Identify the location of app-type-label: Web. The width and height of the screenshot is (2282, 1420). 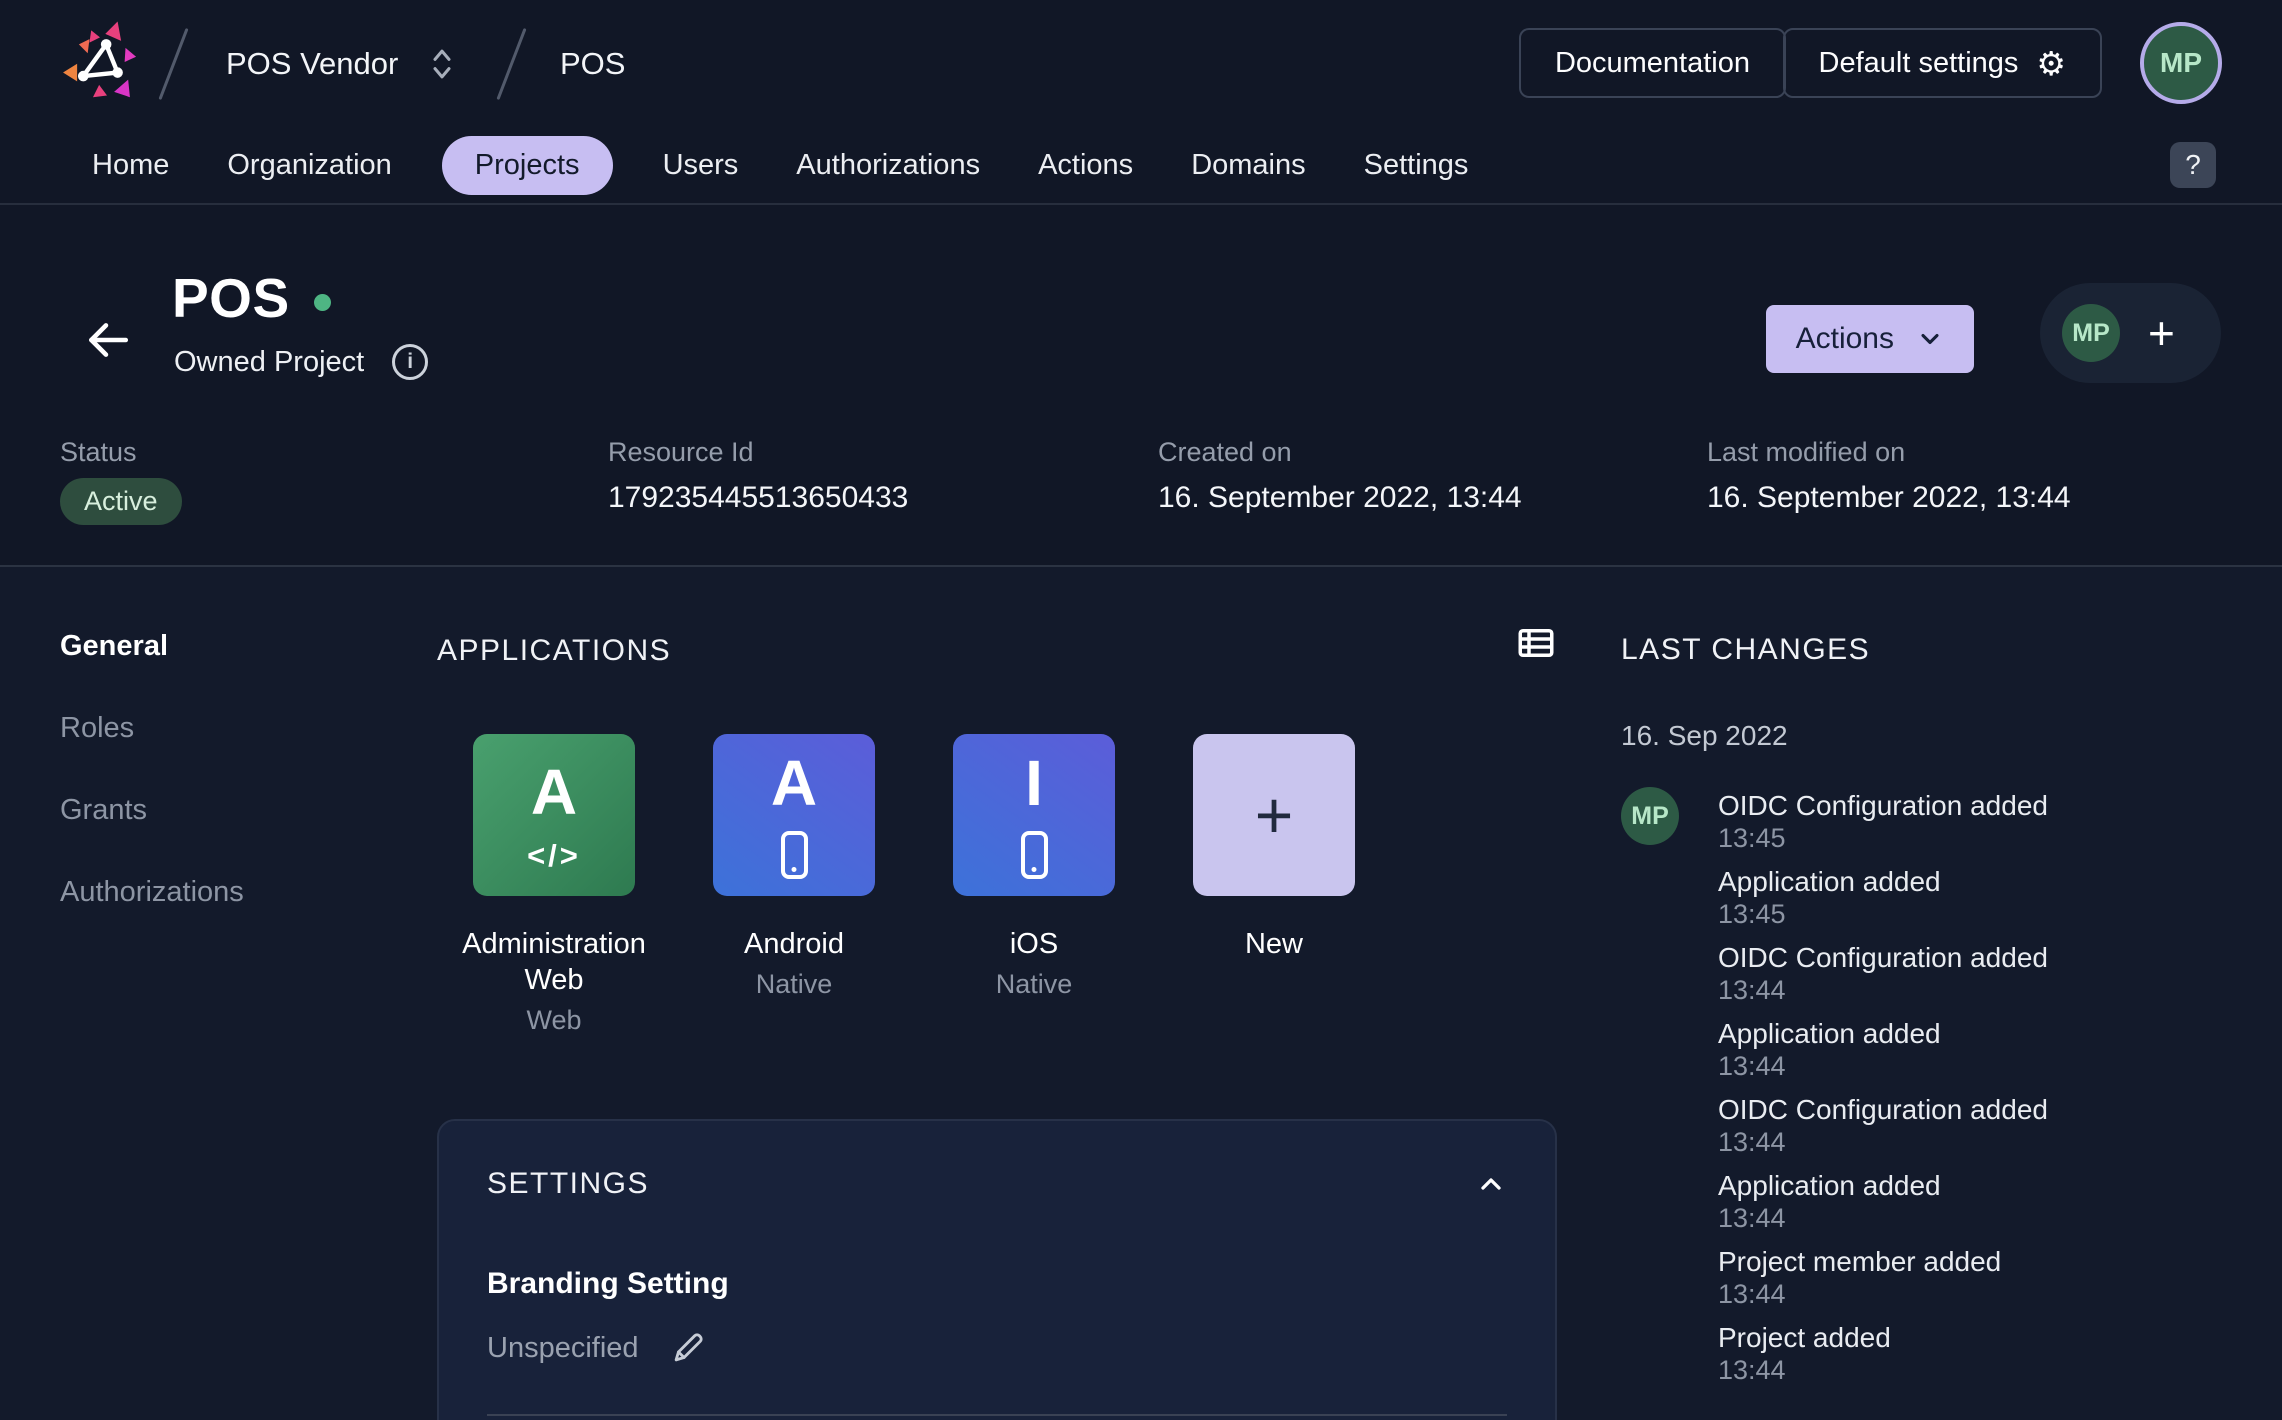
(554, 1020).